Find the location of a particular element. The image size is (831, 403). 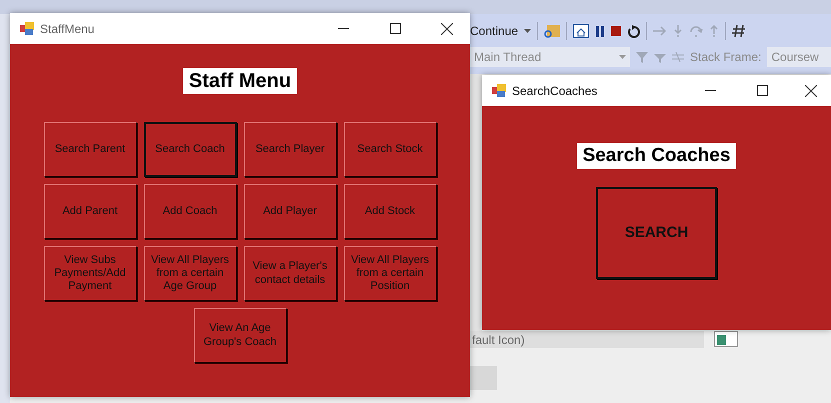

menu-button: Search Coach is located at coordinates (190, 149).